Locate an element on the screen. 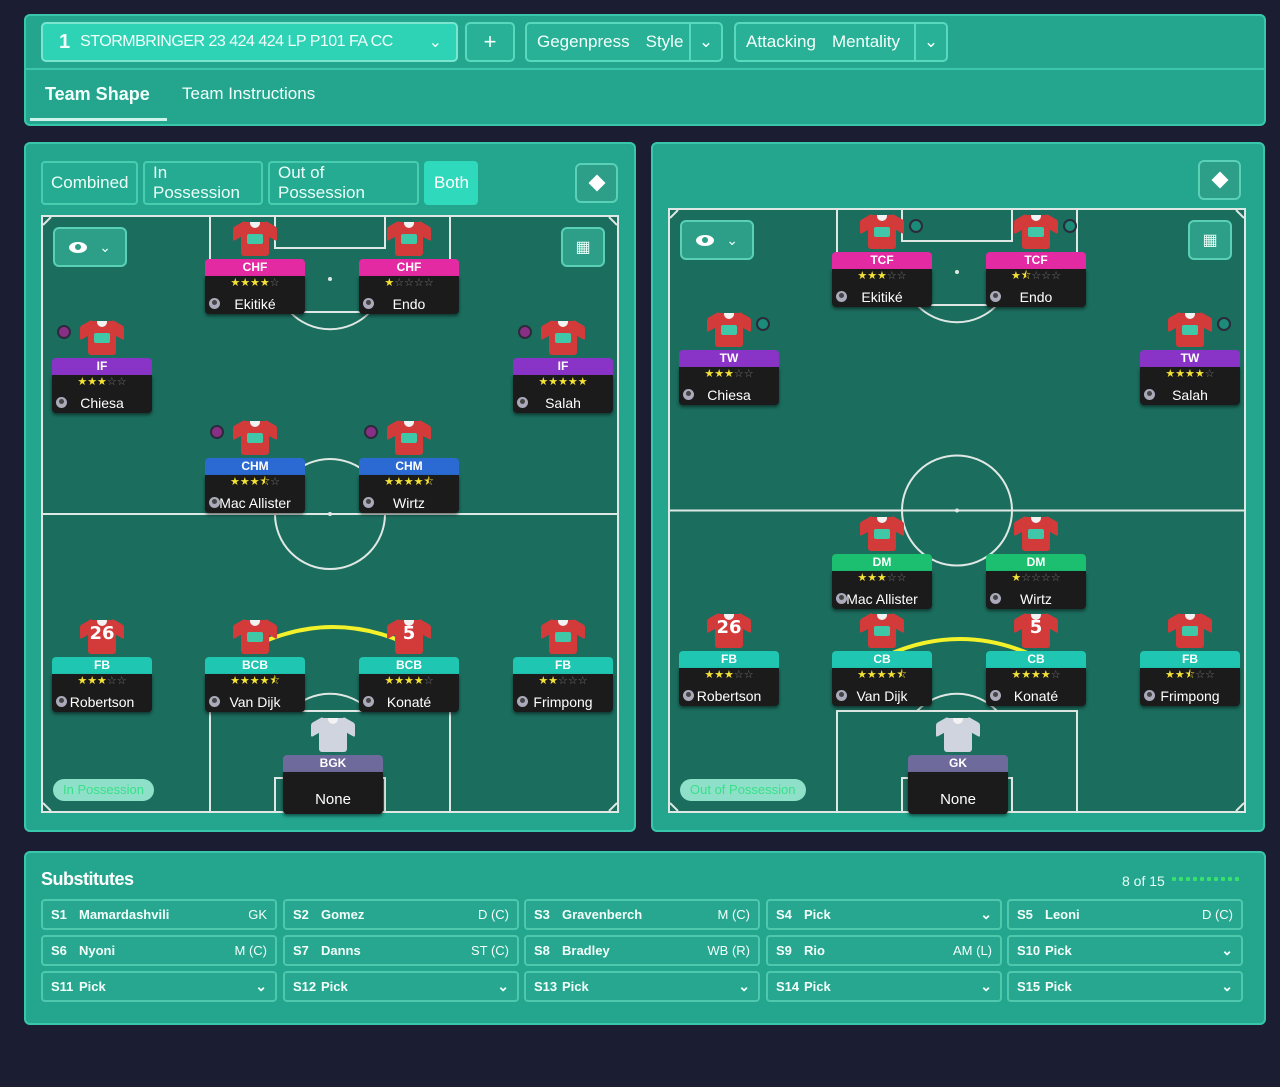  player-card: DM ★★★☆☆ Mac Allister is located at coordinates (882, 562).